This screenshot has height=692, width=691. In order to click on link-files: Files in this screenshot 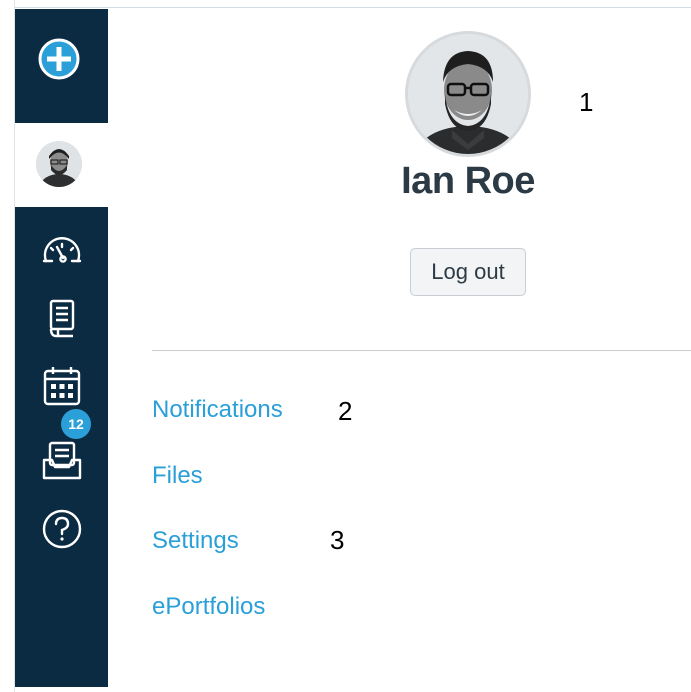, I will do `click(177, 476)`.